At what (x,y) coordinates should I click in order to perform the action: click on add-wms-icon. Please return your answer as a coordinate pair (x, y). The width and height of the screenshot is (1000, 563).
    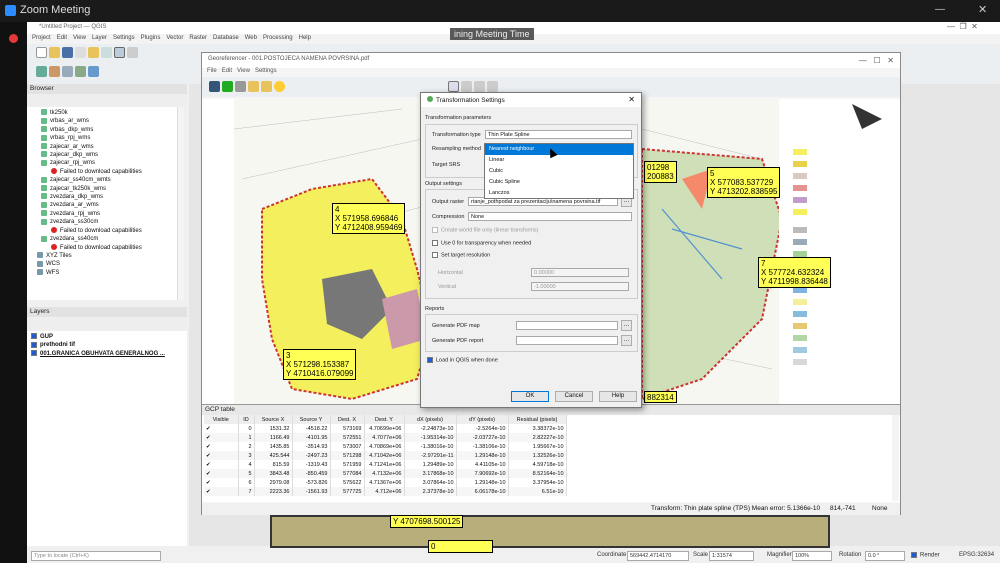
    Looking at the image, I should click on (93, 71).